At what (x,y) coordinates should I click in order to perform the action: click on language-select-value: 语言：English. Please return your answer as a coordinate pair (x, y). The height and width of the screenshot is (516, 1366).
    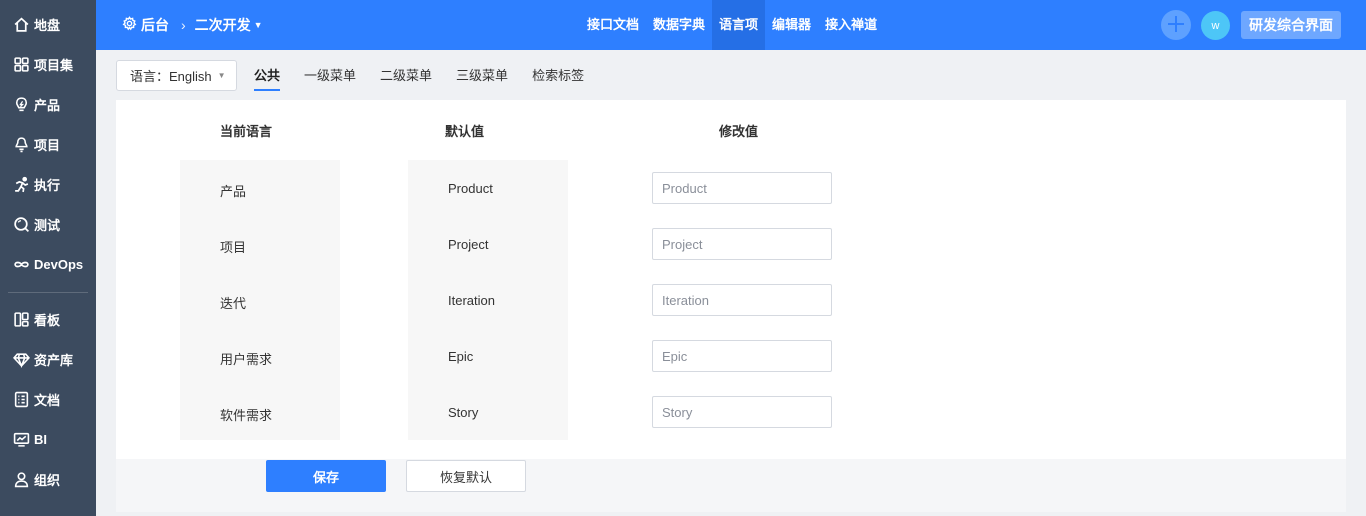
    Looking at the image, I should click on (171, 76).